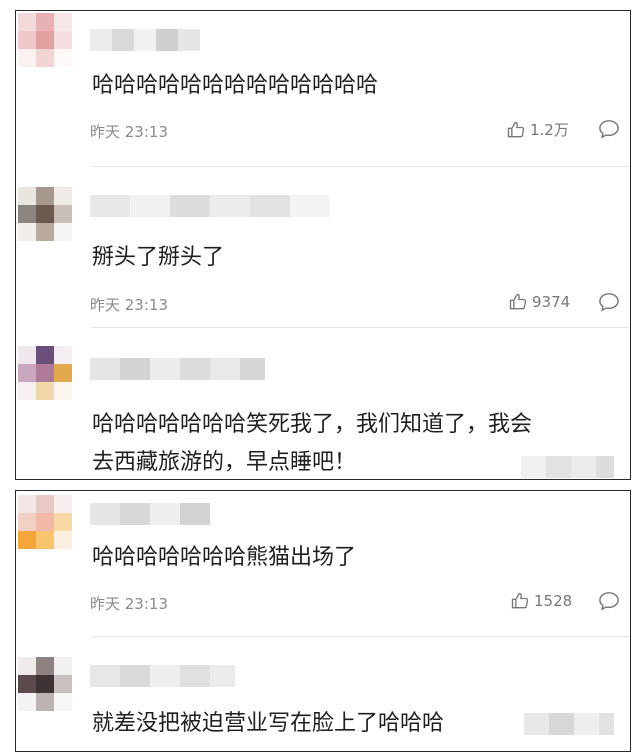 Image resolution: width=640 pixels, height=754 pixels. I want to click on like-button: 1528, so click(541, 601).